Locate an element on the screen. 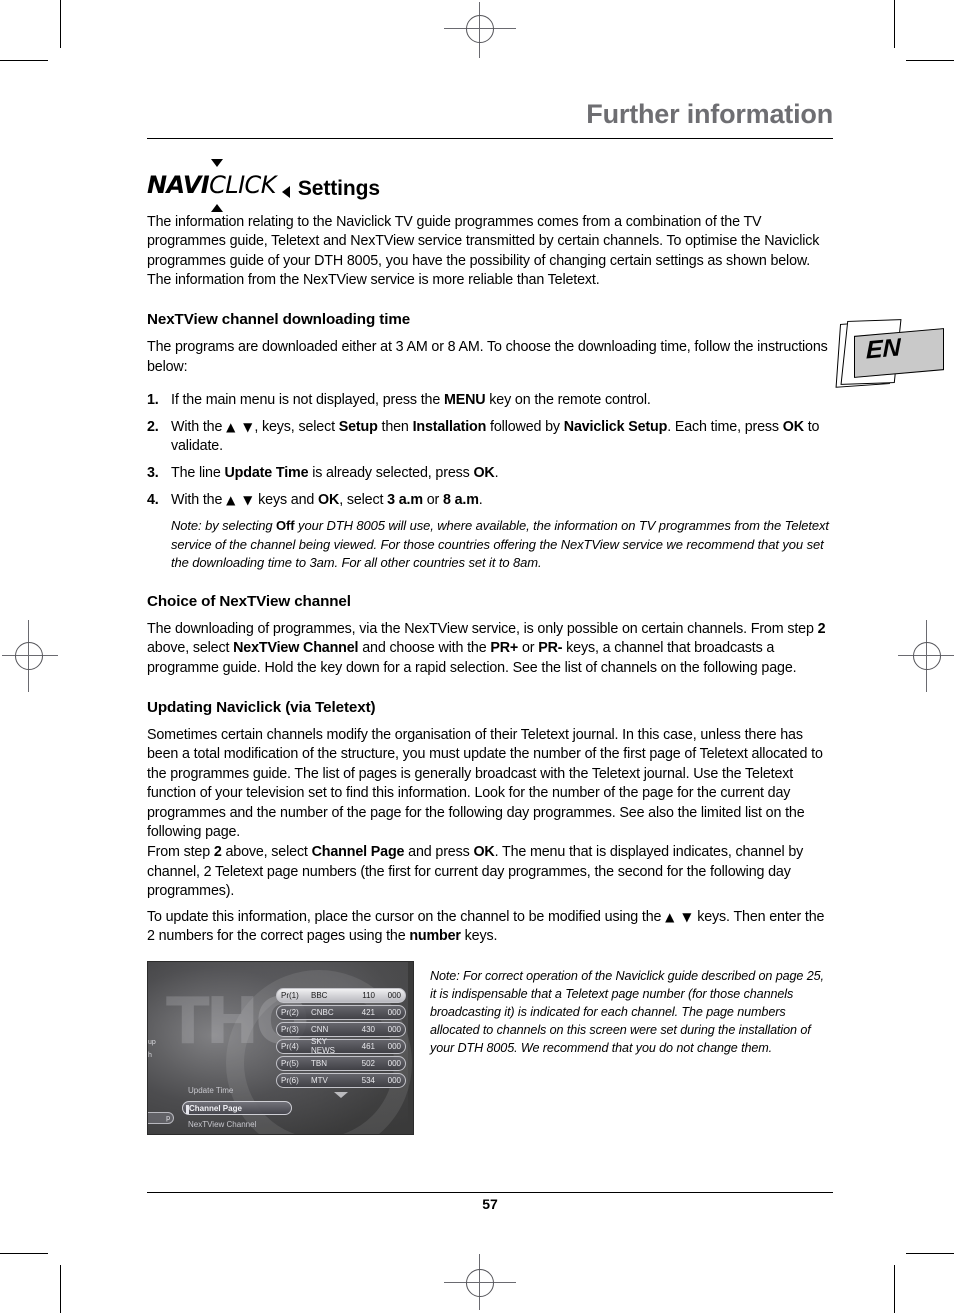 Image resolution: width=954 pixels, height=1313 pixels. scroll-down-caret-icon is located at coordinates (341, 1095).